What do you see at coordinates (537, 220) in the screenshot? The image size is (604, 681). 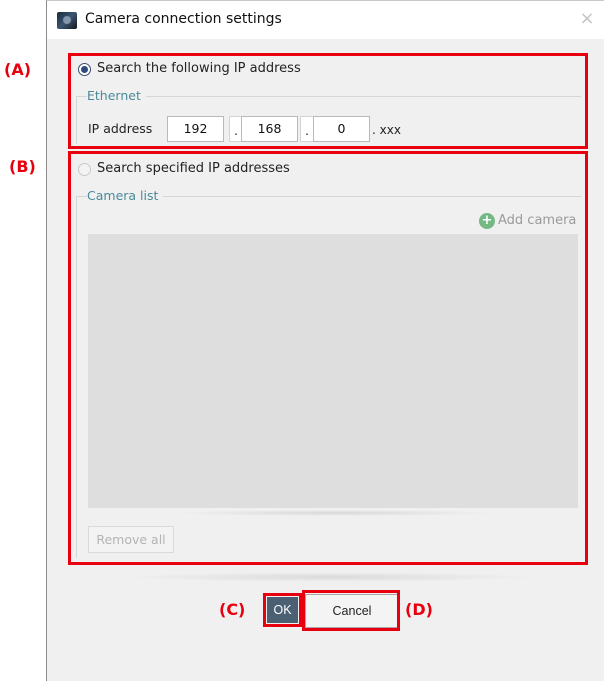 I see `add-camera-label: Add camera` at bounding box center [537, 220].